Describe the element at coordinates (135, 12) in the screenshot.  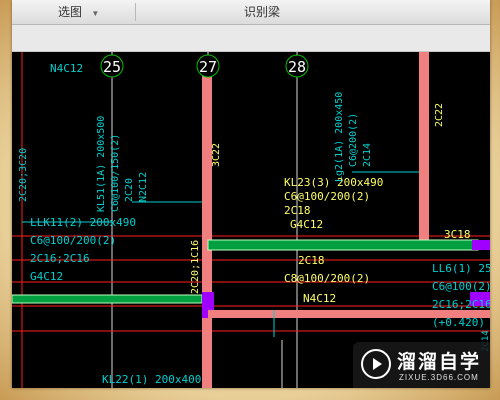
I see `tab-divider` at that location.